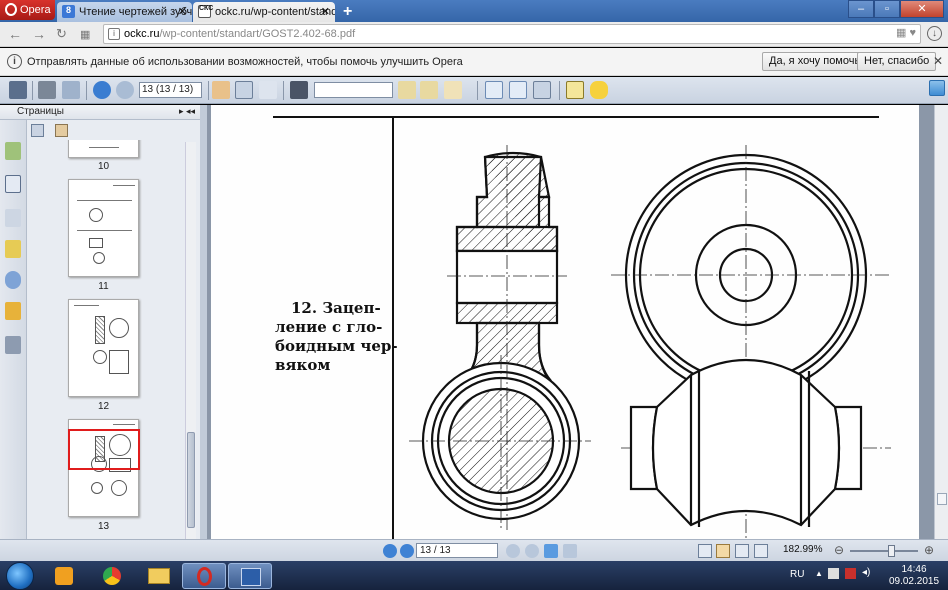 The height and width of the screenshot is (590, 948). I want to click on find-next-icon, so click(429, 90).